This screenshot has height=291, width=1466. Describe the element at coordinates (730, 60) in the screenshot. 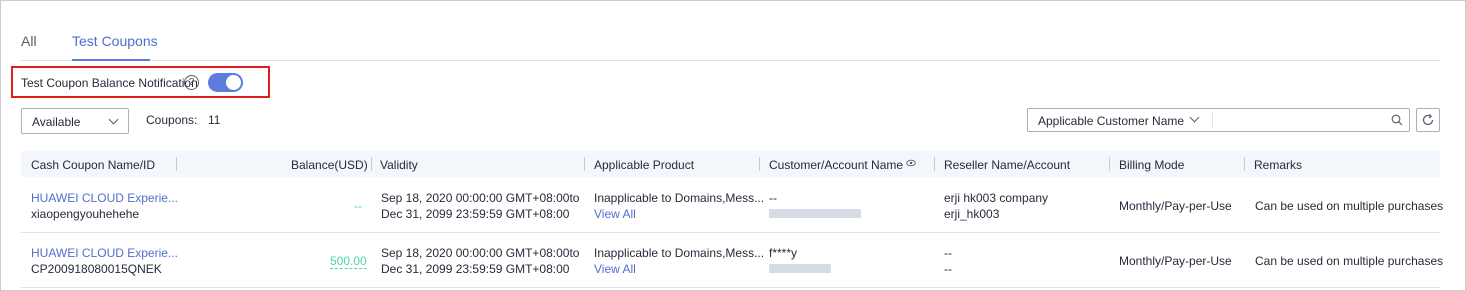

I see `tab-divider` at that location.